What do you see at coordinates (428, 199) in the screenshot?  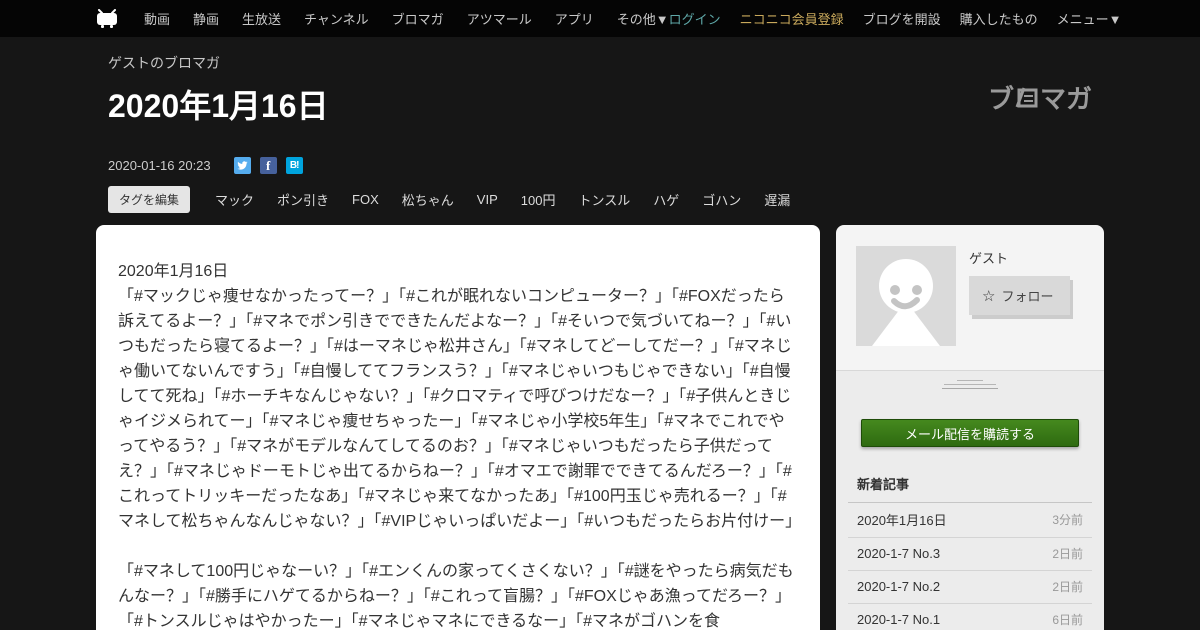 I see `tag-link: 松ちゃん` at bounding box center [428, 199].